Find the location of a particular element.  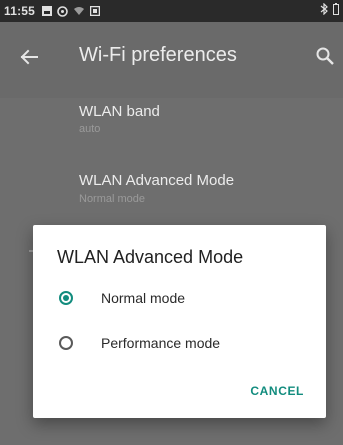

radio-option-normal-mode: Normal mode is located at coordinates (179, 298).